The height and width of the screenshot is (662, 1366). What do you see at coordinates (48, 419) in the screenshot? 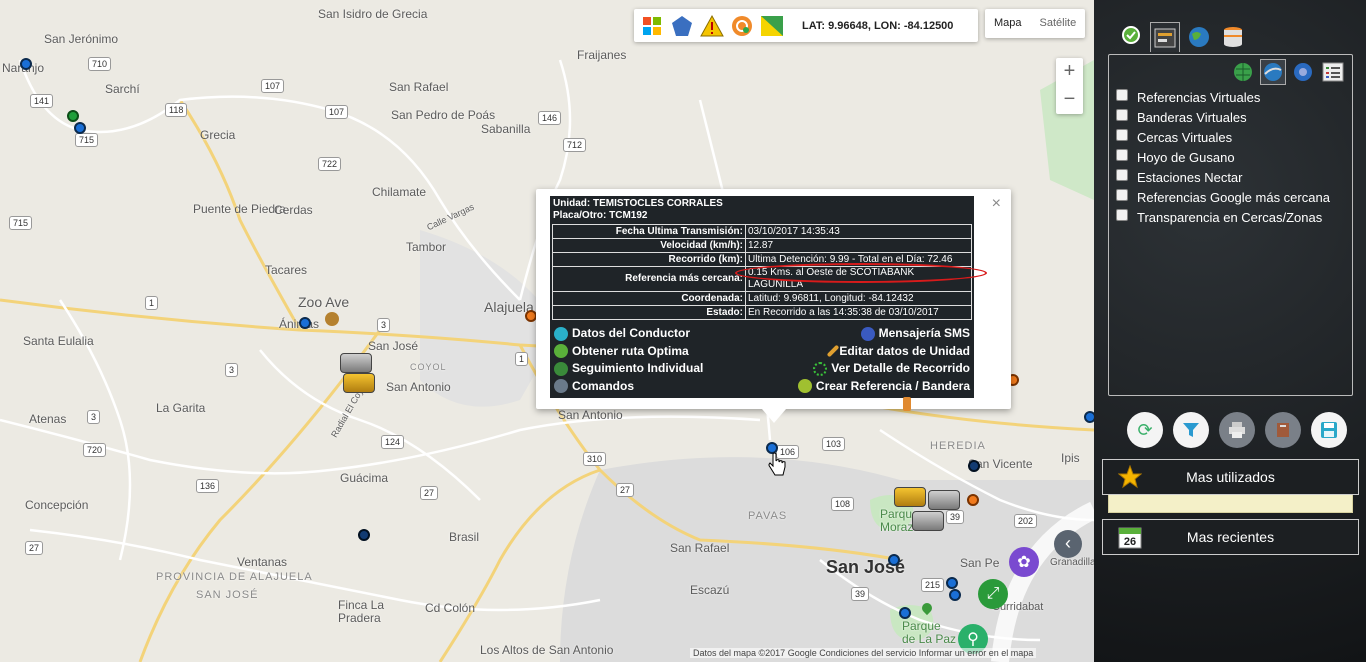
I see `place-label: Atenas` at bounding box center [48, 419].